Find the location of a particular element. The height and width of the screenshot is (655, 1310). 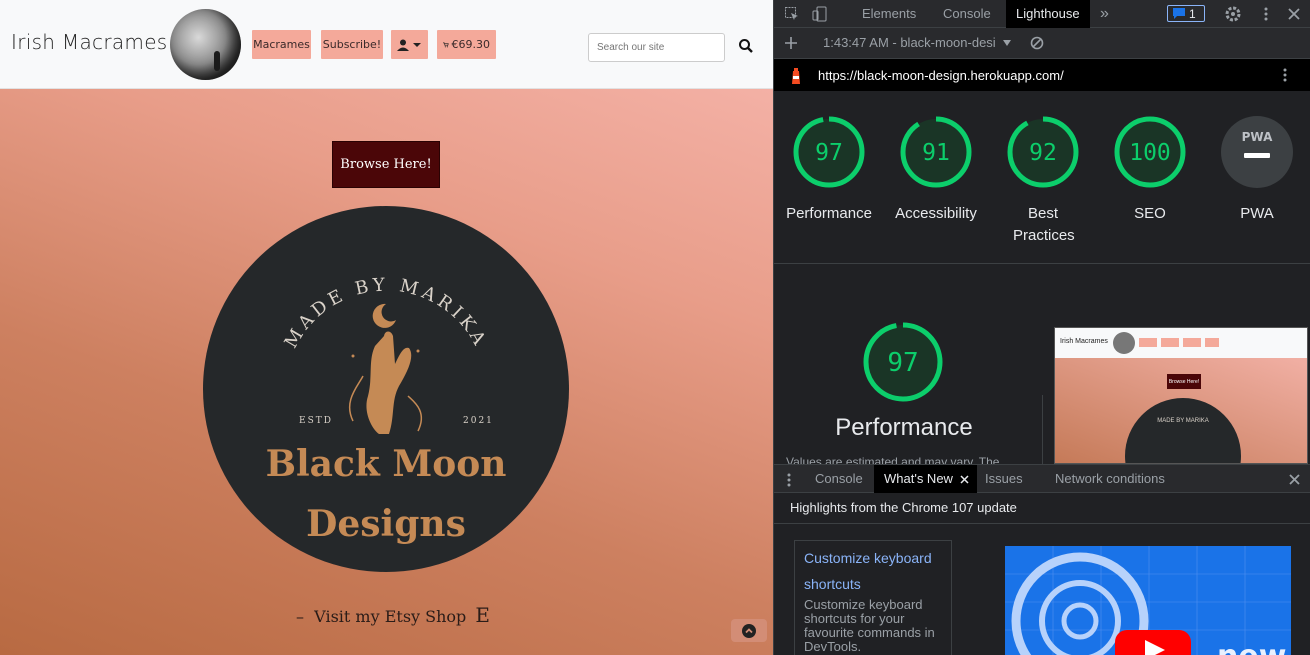

lighthouse-url-bar: https://black-moon-design.herokuapp.com/ is located at coordinates (1042, 75).